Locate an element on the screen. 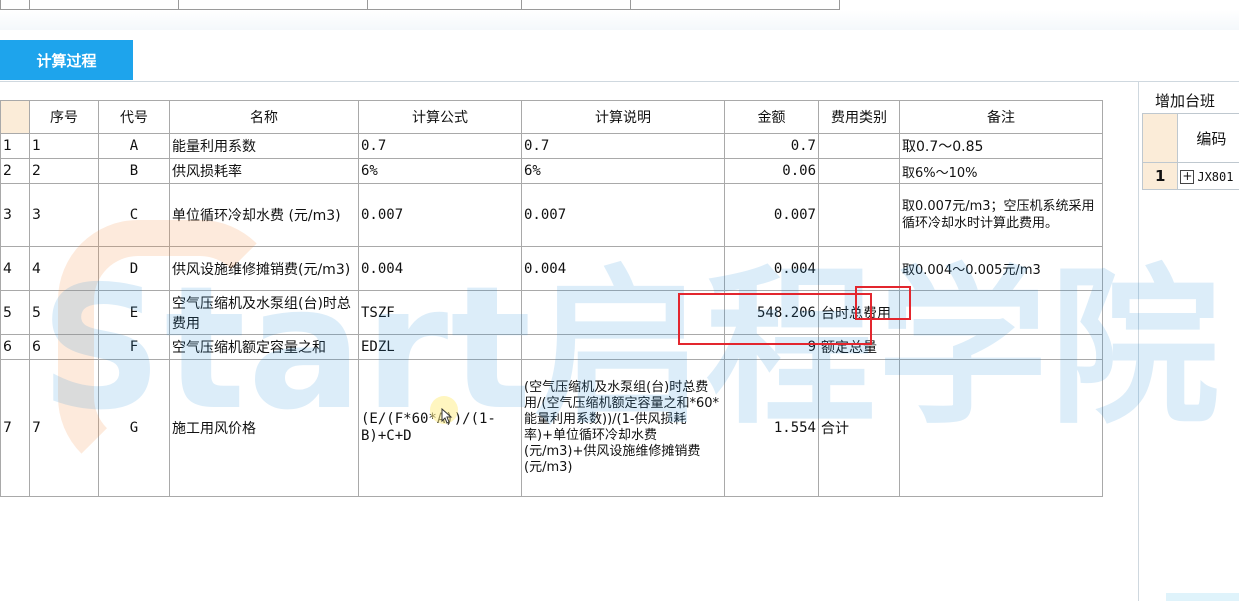 Image resolution: width=1239 pixels, height=601 pixels. cell-name: 空气压缩机及水泵组(台)时总费用 is located at coordinates (264, 312).